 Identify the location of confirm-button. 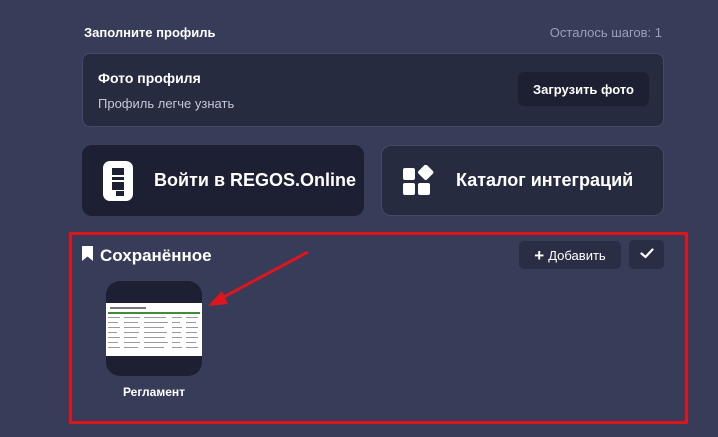
(646, 254).